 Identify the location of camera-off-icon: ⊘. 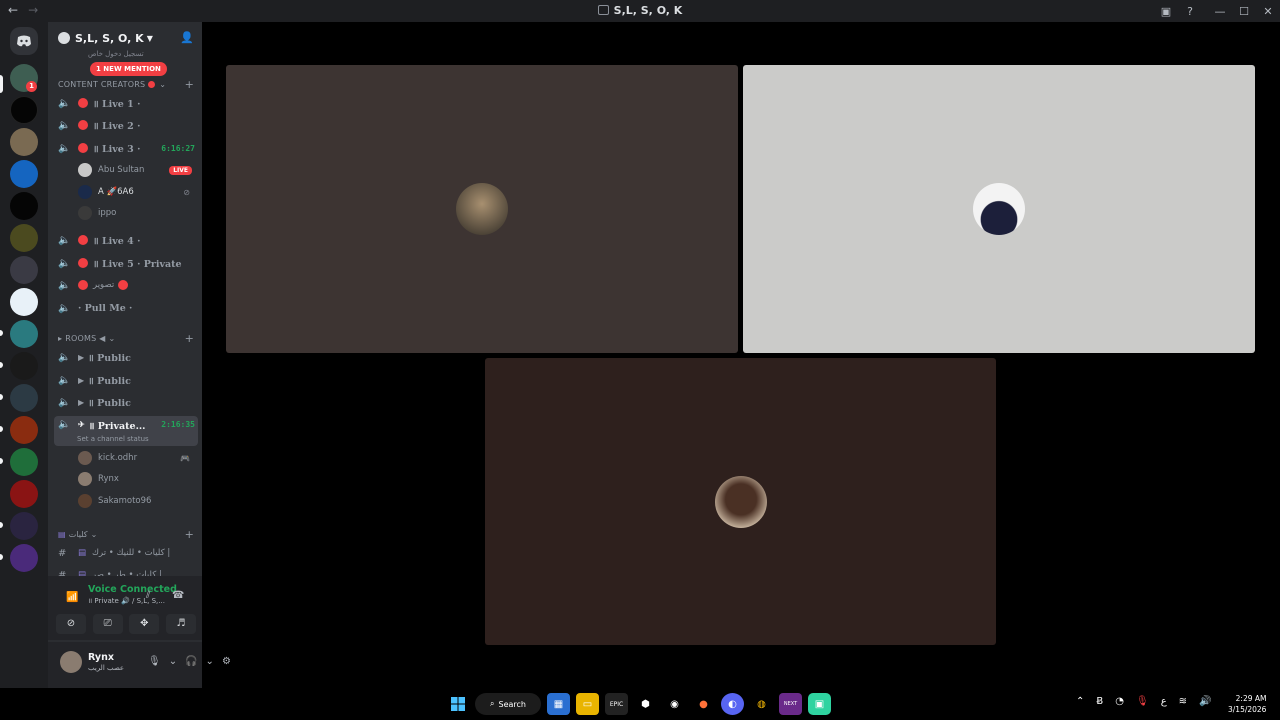
(71, 624).